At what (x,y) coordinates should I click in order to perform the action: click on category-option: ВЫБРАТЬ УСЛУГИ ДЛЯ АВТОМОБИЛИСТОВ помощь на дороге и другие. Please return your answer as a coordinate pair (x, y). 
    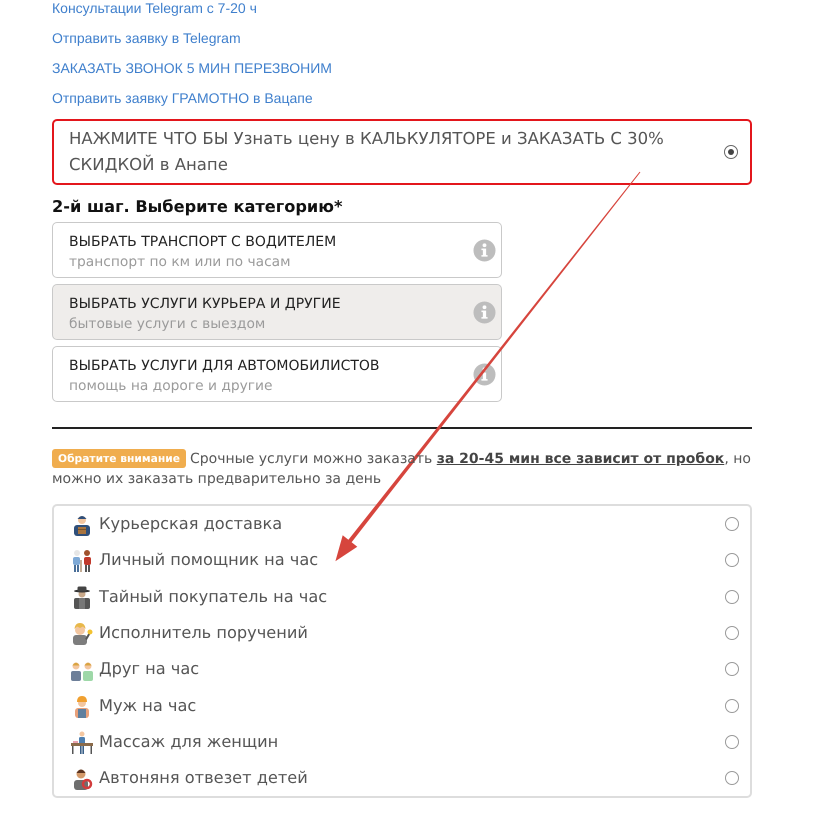
    Looking at the image, I should click on (277, 374).